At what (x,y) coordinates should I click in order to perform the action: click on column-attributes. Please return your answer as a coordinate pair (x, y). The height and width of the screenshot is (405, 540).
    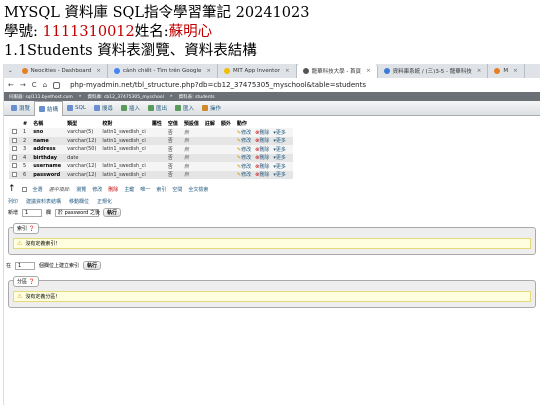
    Looking at the image, I should click on (156, 140).